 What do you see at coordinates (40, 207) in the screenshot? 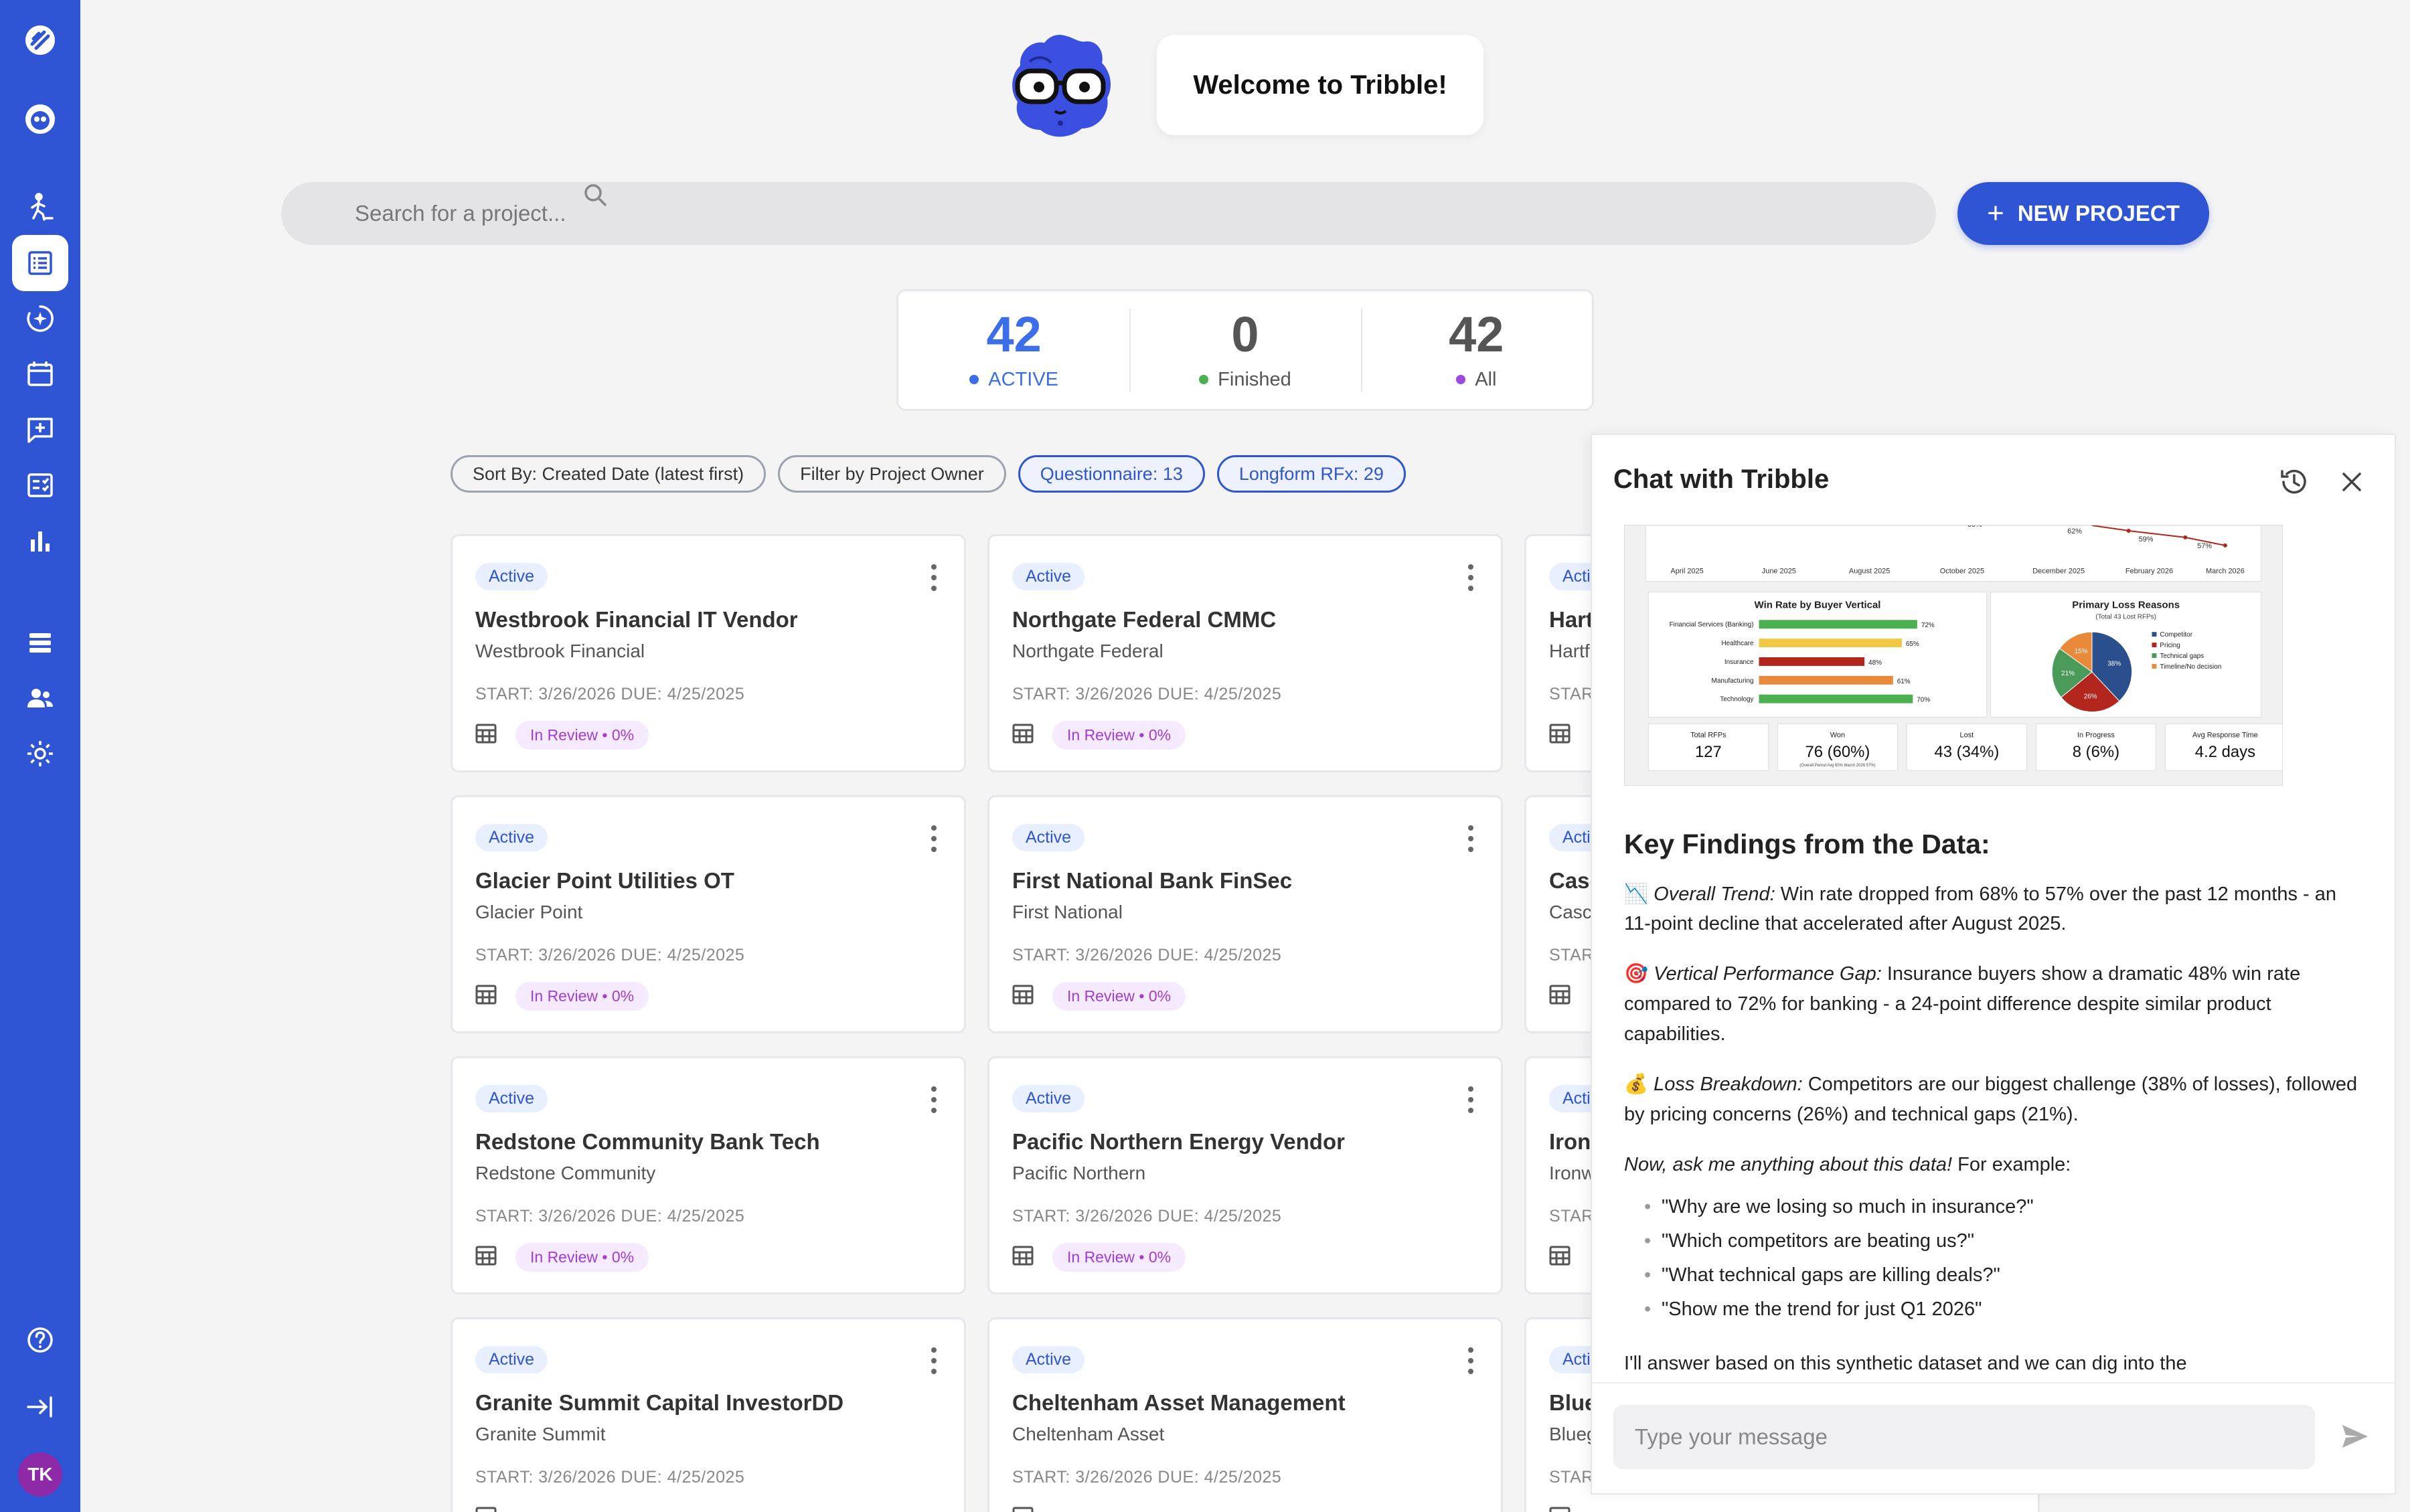
I see `onboarding-walk-icon` at bounding box center [40, 207].